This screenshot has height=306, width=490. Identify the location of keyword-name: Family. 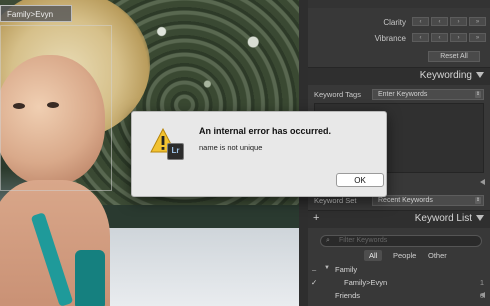
(346, 269).